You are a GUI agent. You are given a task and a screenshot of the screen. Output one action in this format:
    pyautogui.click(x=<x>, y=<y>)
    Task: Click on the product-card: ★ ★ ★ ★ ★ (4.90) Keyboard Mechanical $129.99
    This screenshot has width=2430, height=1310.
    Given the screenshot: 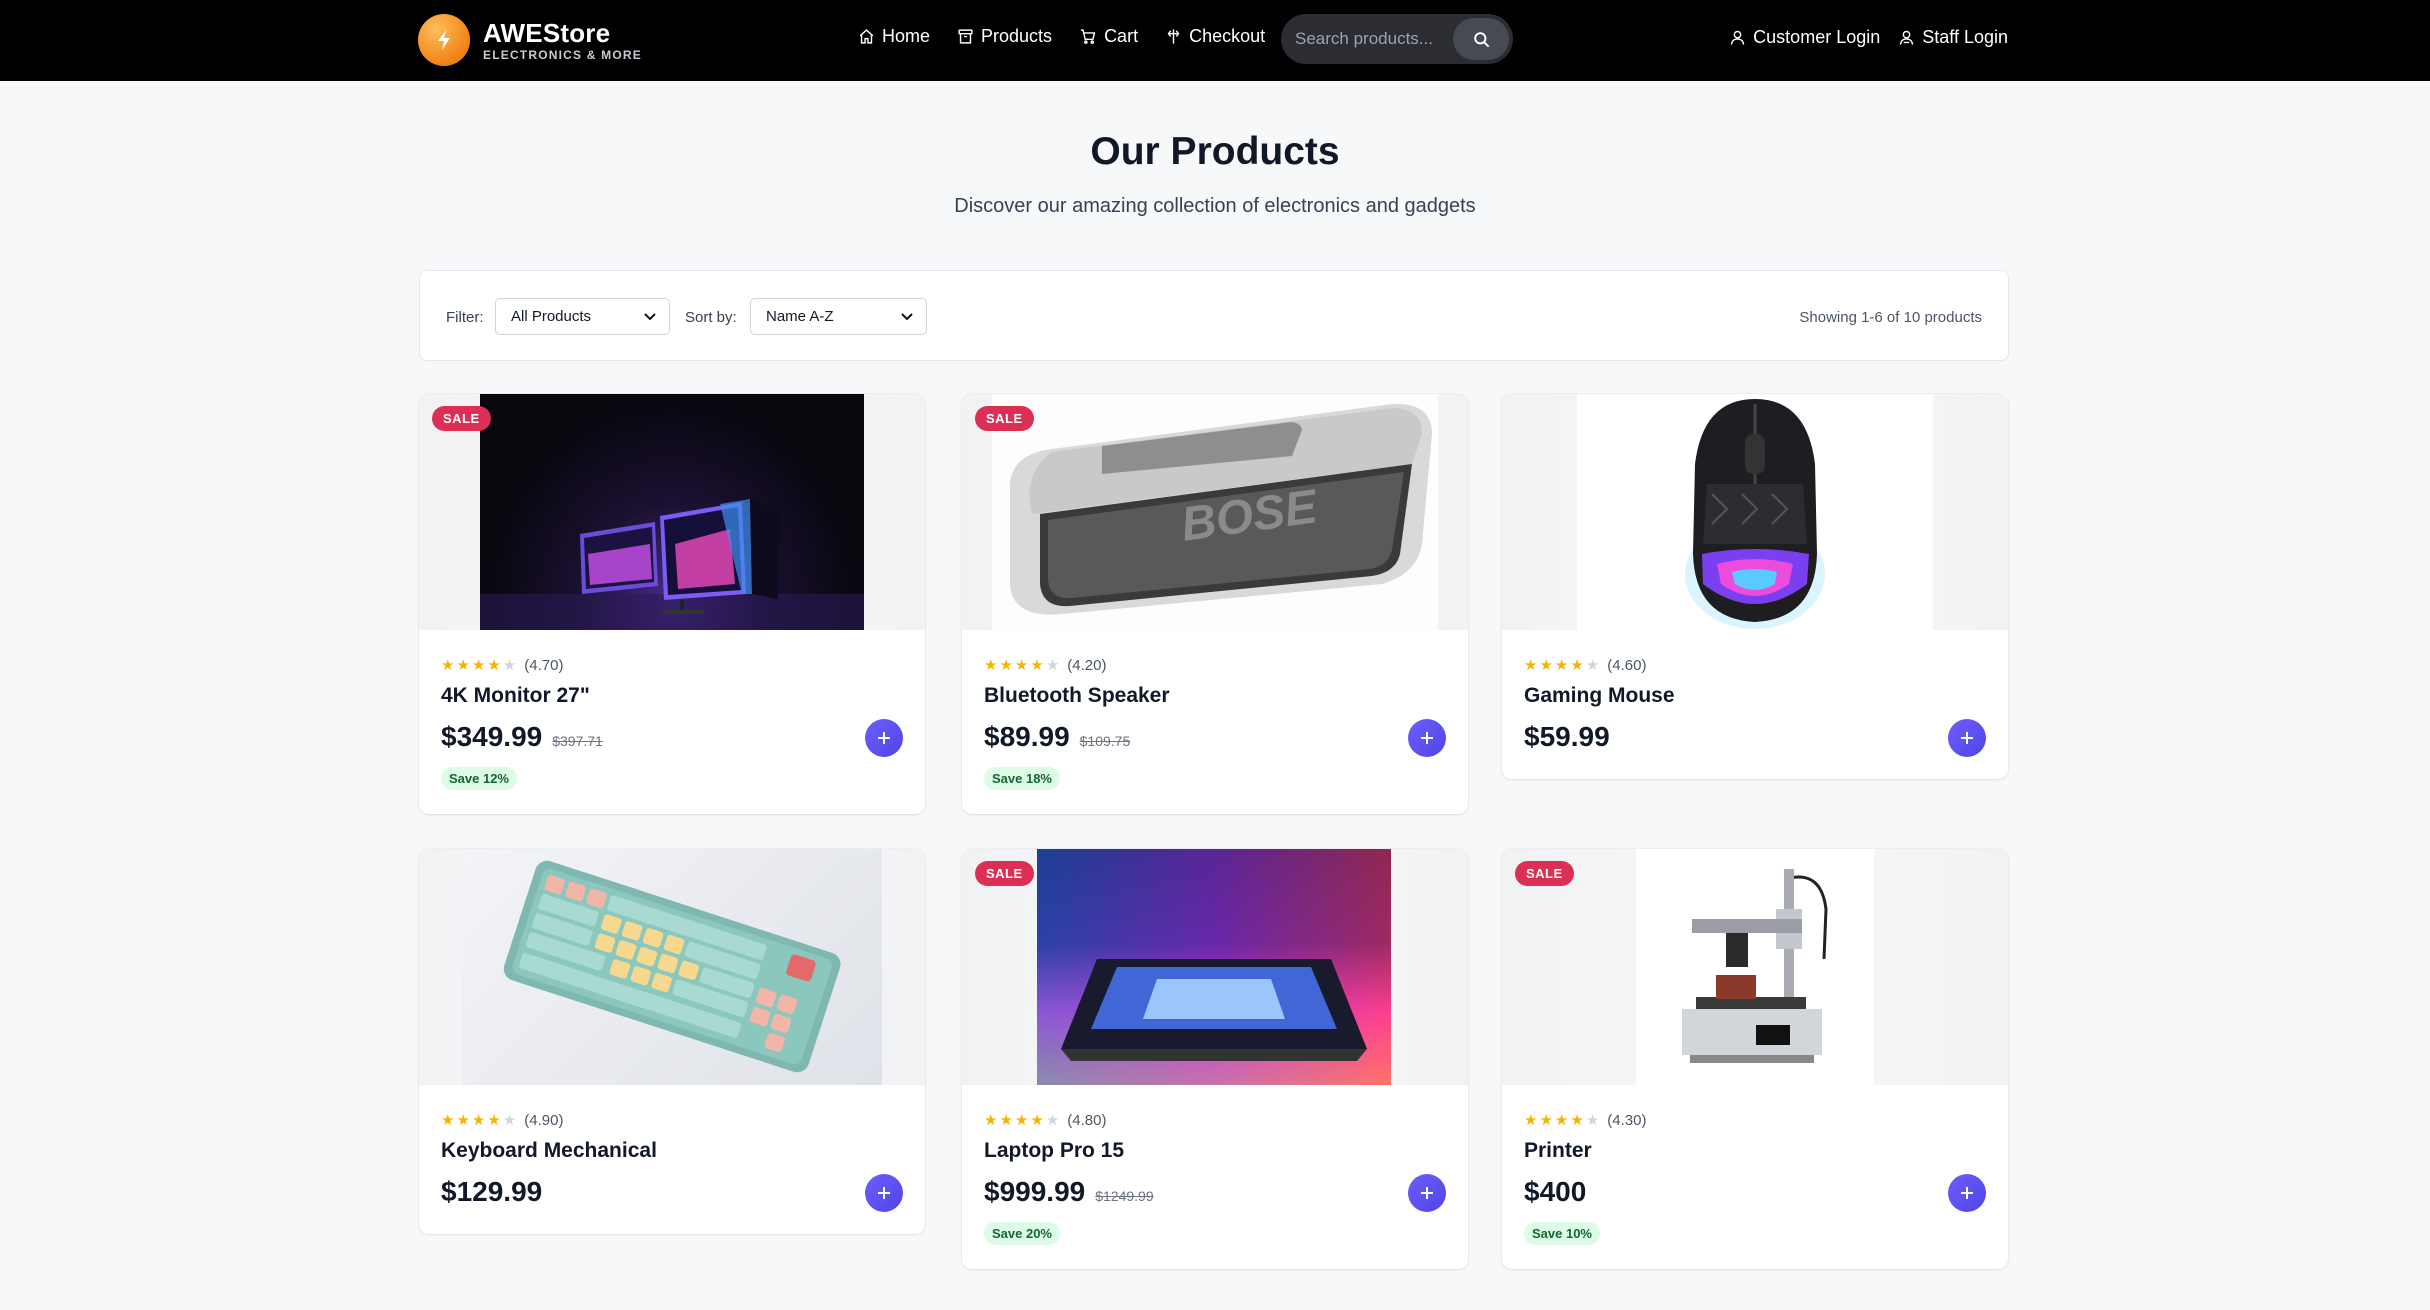 What is the action you would take?
    pyautogui.click(x=672, y=1041)
    